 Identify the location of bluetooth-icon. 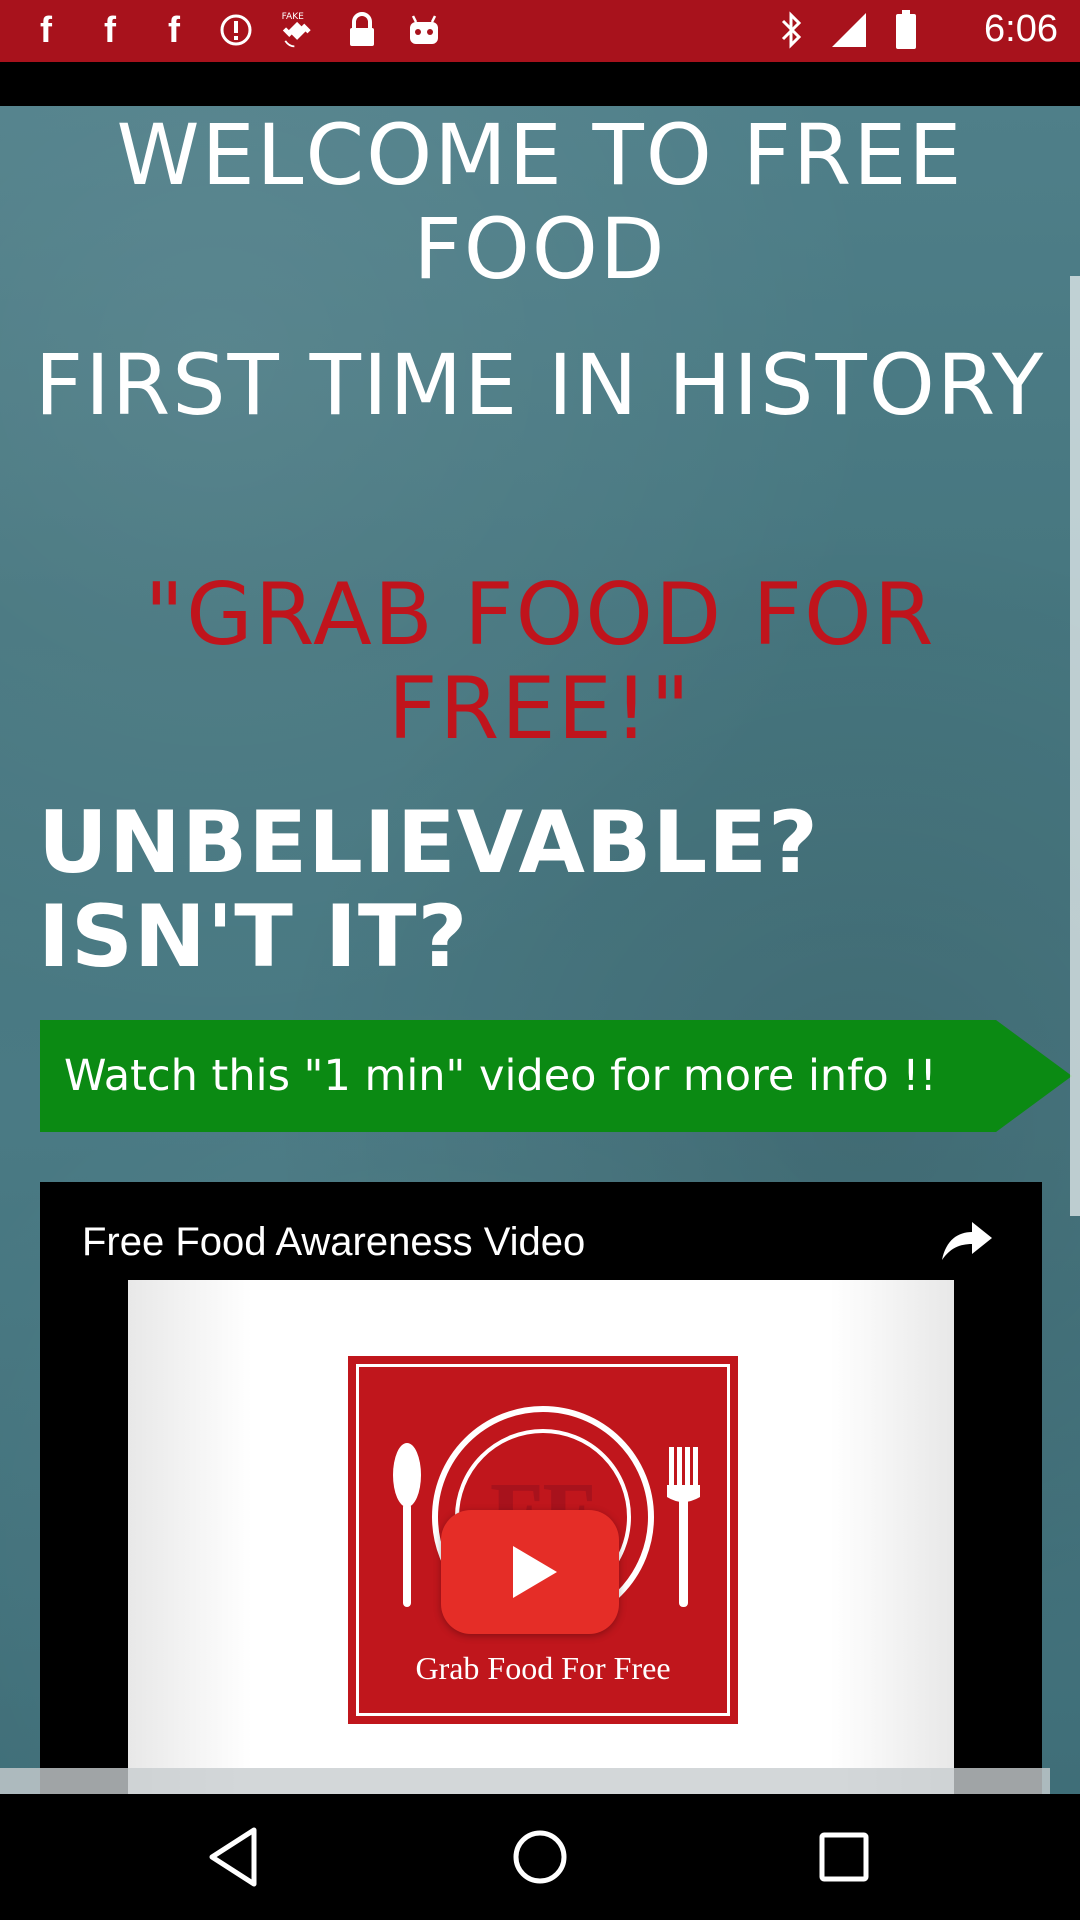
(792, 30).